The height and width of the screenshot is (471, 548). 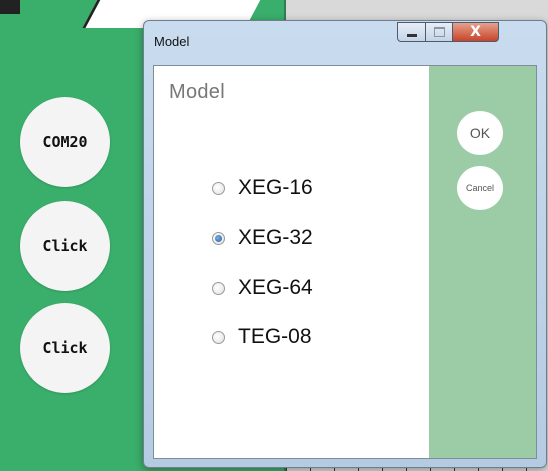 What do you see at coordinates (480, 188) in the screenshot?
I see `cancel-button: Cancel` at bounding box center [480, 188].